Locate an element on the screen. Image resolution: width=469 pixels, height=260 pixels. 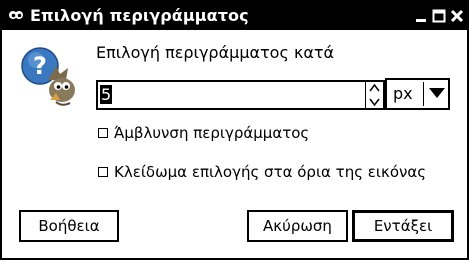
border-width-value: 5 is located at coordinates (106, 94).